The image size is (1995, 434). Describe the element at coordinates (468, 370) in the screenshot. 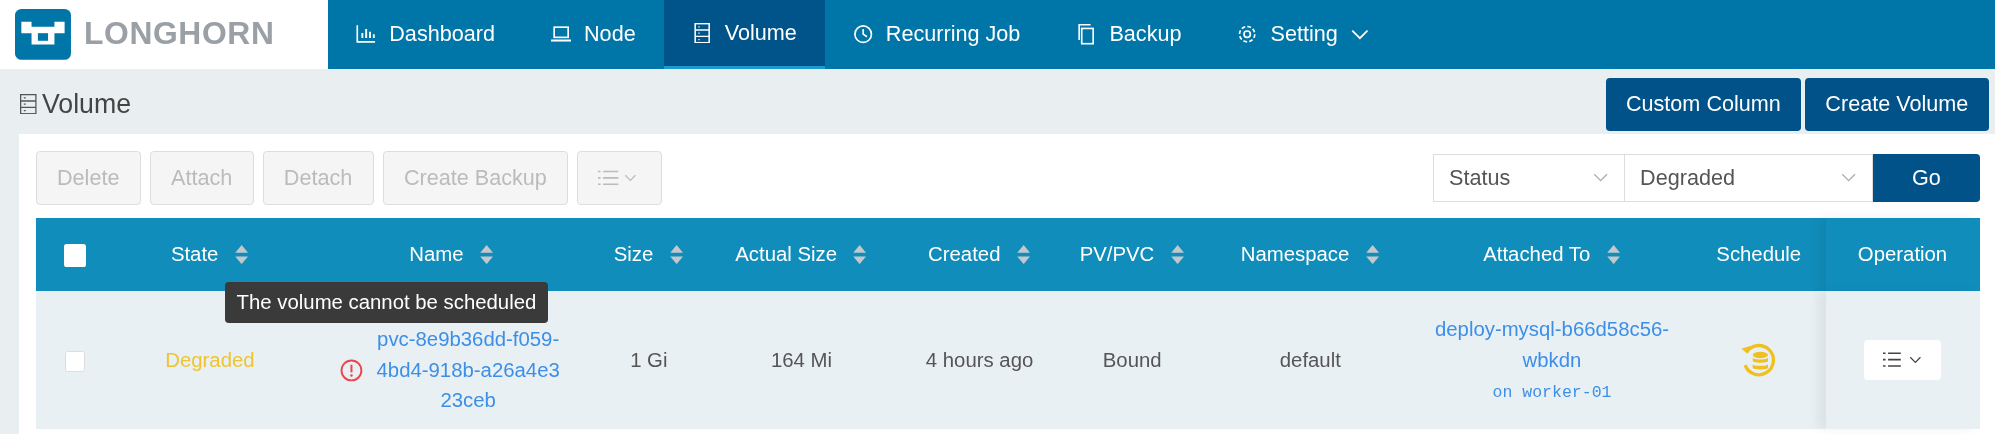

I see `volume-name-link: pvc-8e9b36dd-f059-4bd4-918b-a26a4e323ceb` at that location.